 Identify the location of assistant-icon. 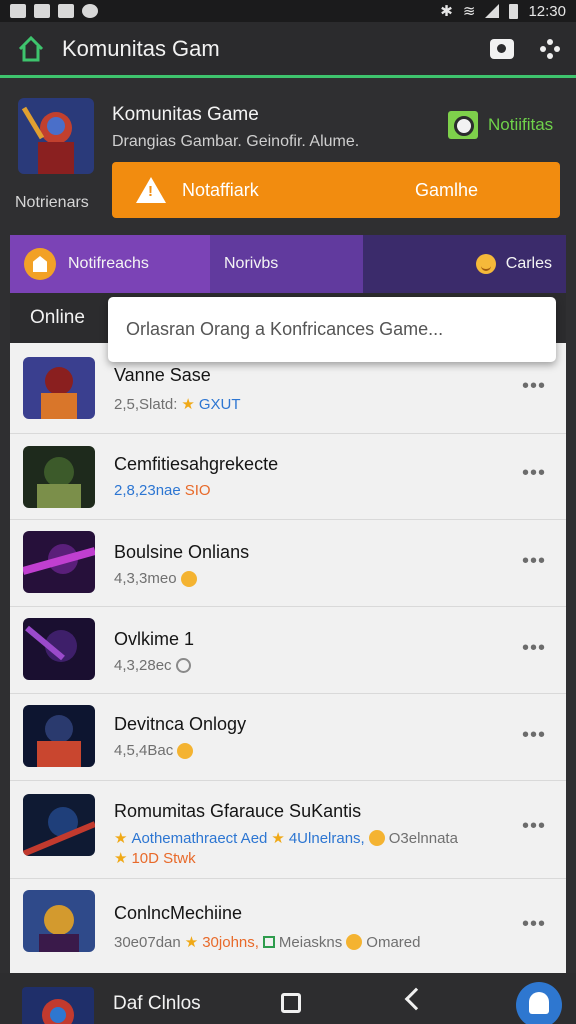
(539, 1003).